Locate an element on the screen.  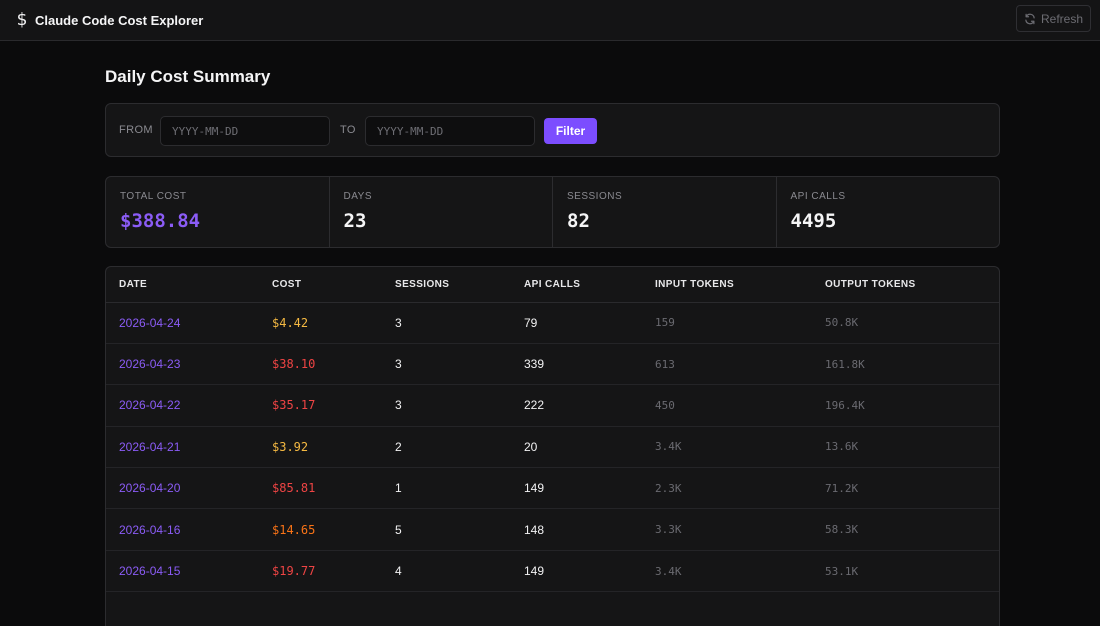
cell-input-tokens: 2.3K is located at coordinates (668, 488).